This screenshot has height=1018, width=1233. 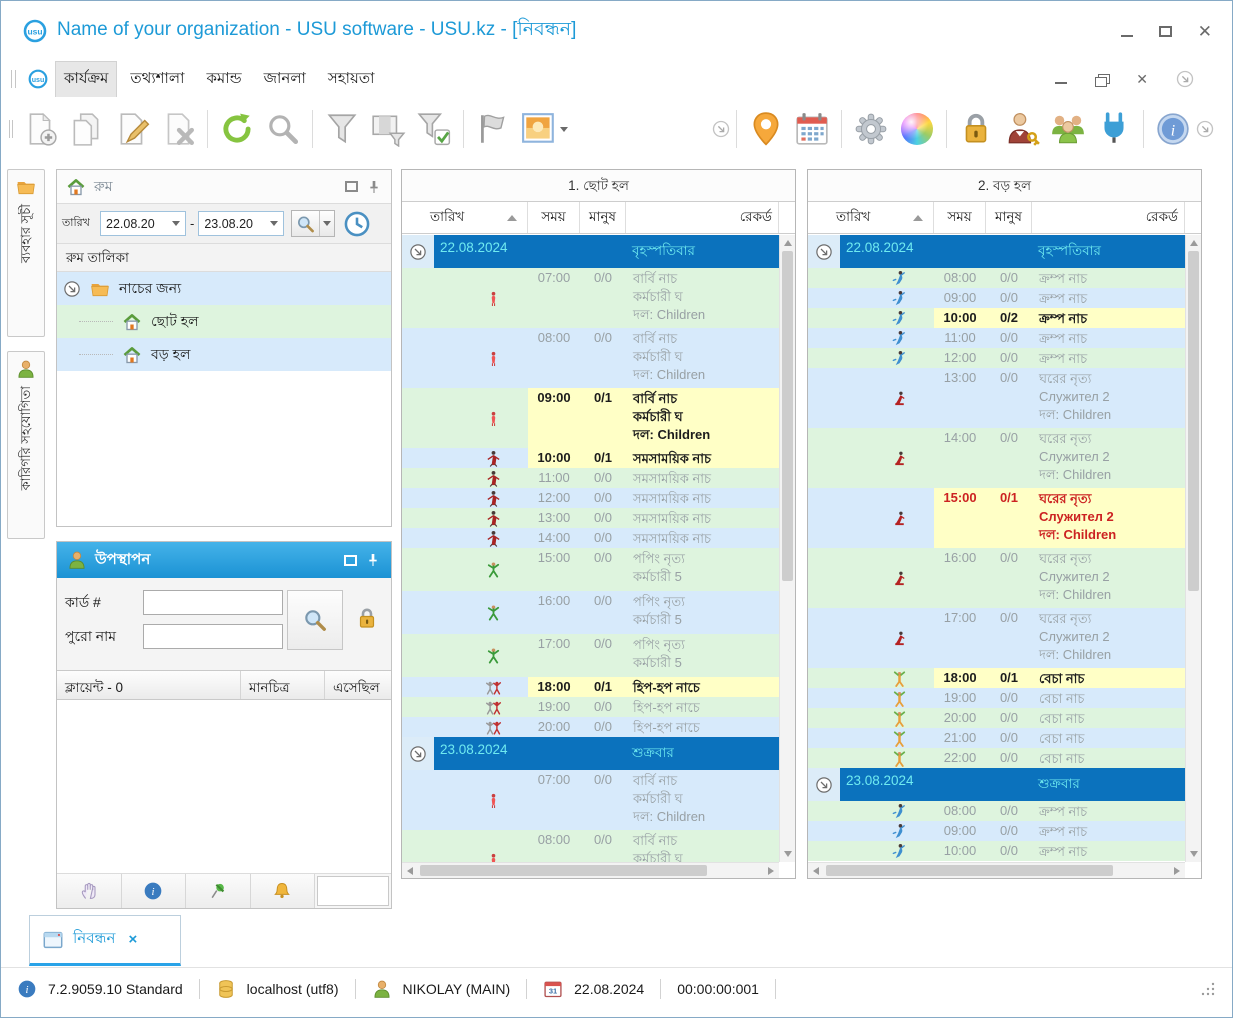 I want to click on schedule-row: 17:00 0/0 ঘরের নৃত্য Служител 2 দল: Children, so click(x=996, y=638).